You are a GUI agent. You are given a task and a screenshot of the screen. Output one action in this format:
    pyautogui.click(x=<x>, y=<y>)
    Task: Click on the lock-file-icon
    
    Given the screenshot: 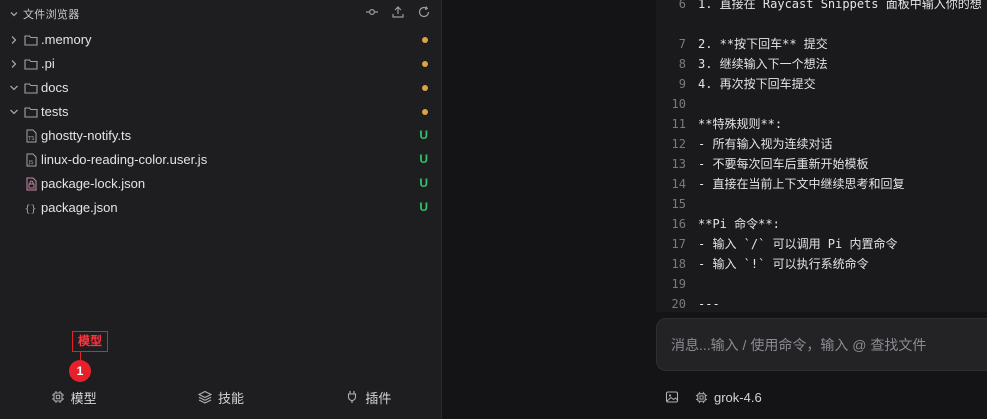 What is the action you would take?
    pyautogui.click(x=31, y=184)
    